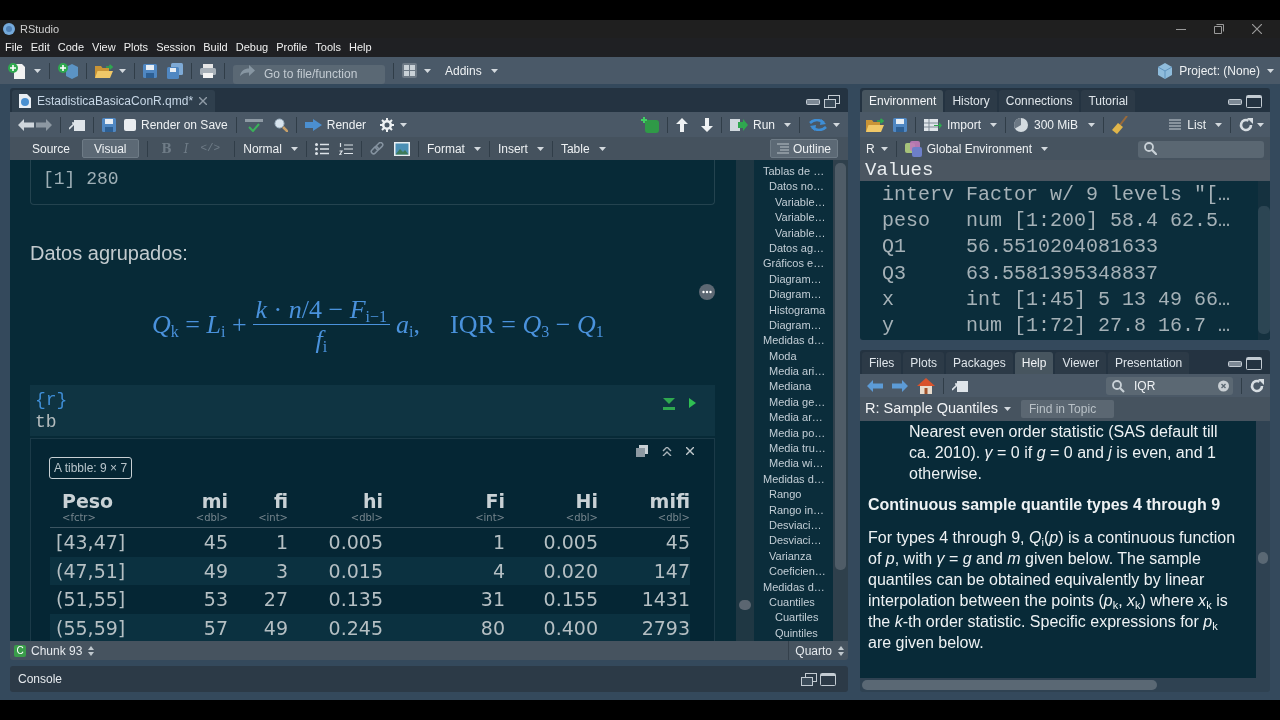  I want to click on outline-item: Cuantiles, so click(792, 602).